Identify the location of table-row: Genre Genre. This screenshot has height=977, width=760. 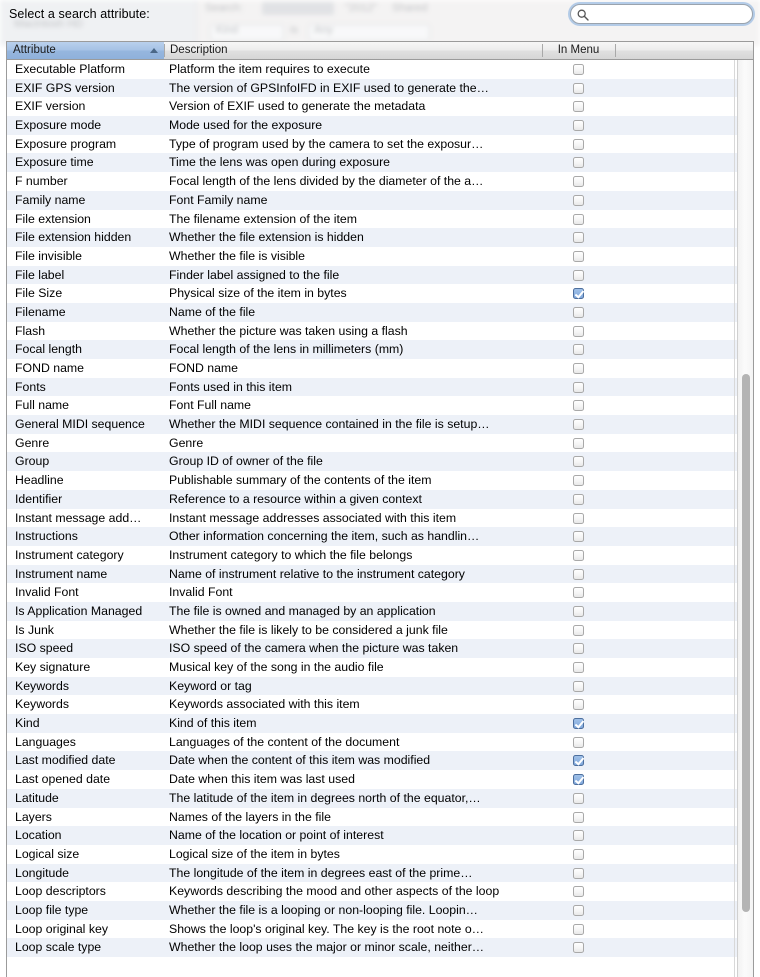
(380, 443).